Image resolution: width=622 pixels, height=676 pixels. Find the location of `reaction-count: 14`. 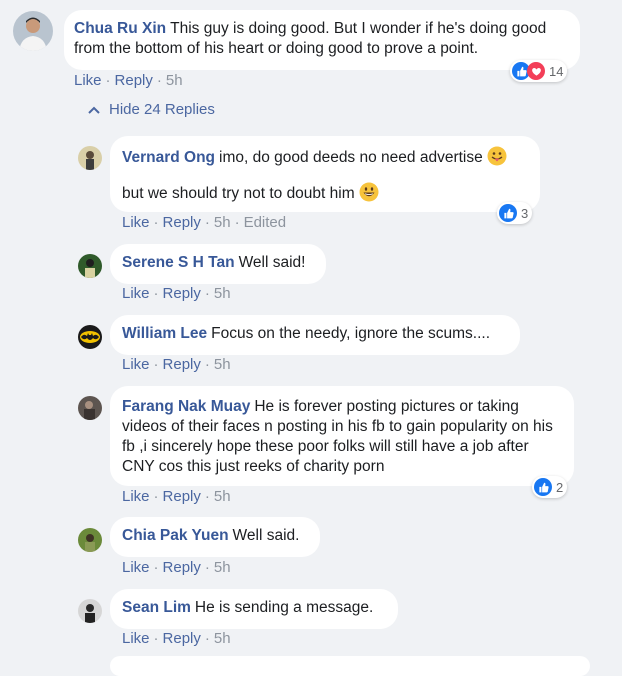

reaction-count: 14 is located at coordinates (556, 71).